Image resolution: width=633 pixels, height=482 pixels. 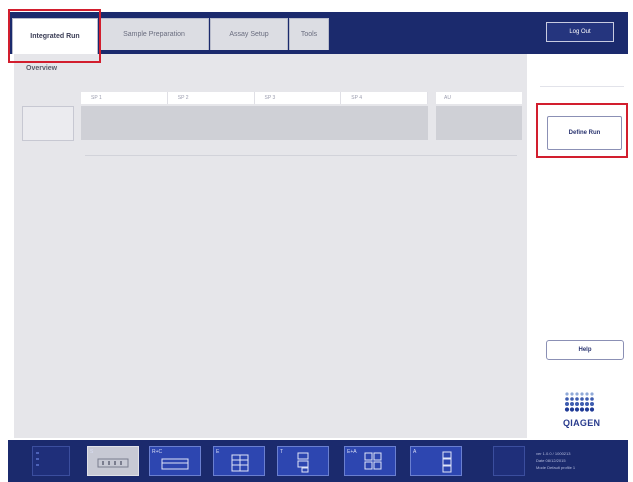 I want to click on sp3-header: SP 3, so click(x=298, y=98).